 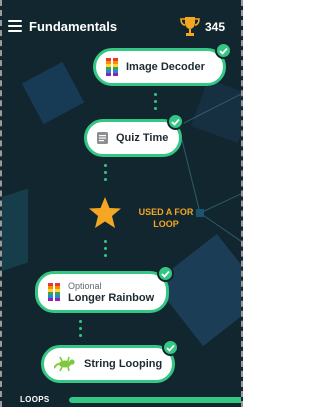 I want to click on lesson-label: Quiz Time, so click(x=142, y=138).